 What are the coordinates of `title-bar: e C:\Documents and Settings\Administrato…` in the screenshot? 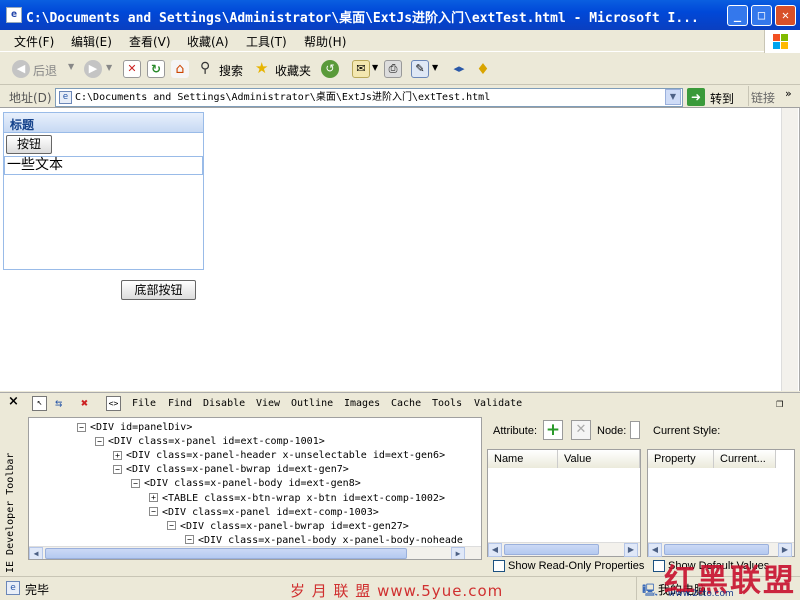 It's located at (400, 15).